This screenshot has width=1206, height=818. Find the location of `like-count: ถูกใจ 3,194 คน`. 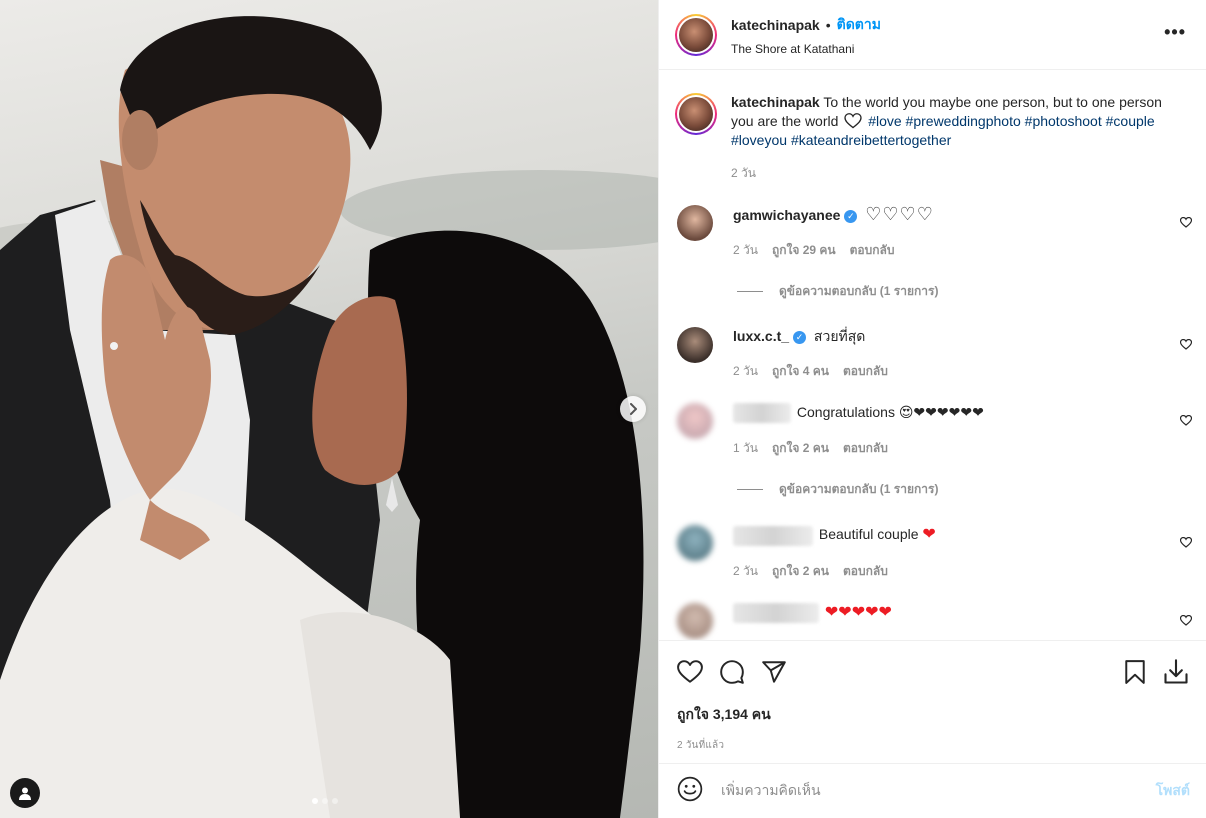

like-count: ถูกใจ 3,194 คน is located at coordinates (932, 707).